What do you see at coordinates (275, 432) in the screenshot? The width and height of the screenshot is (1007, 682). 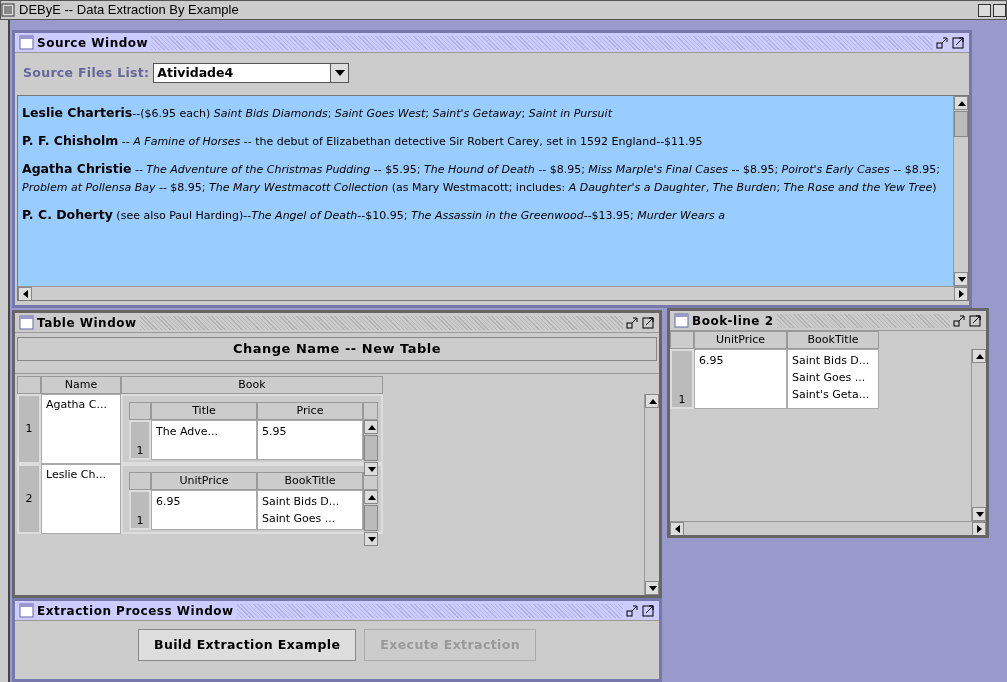 I see `cell-text: 5.95` at bounding box center [275, 432].